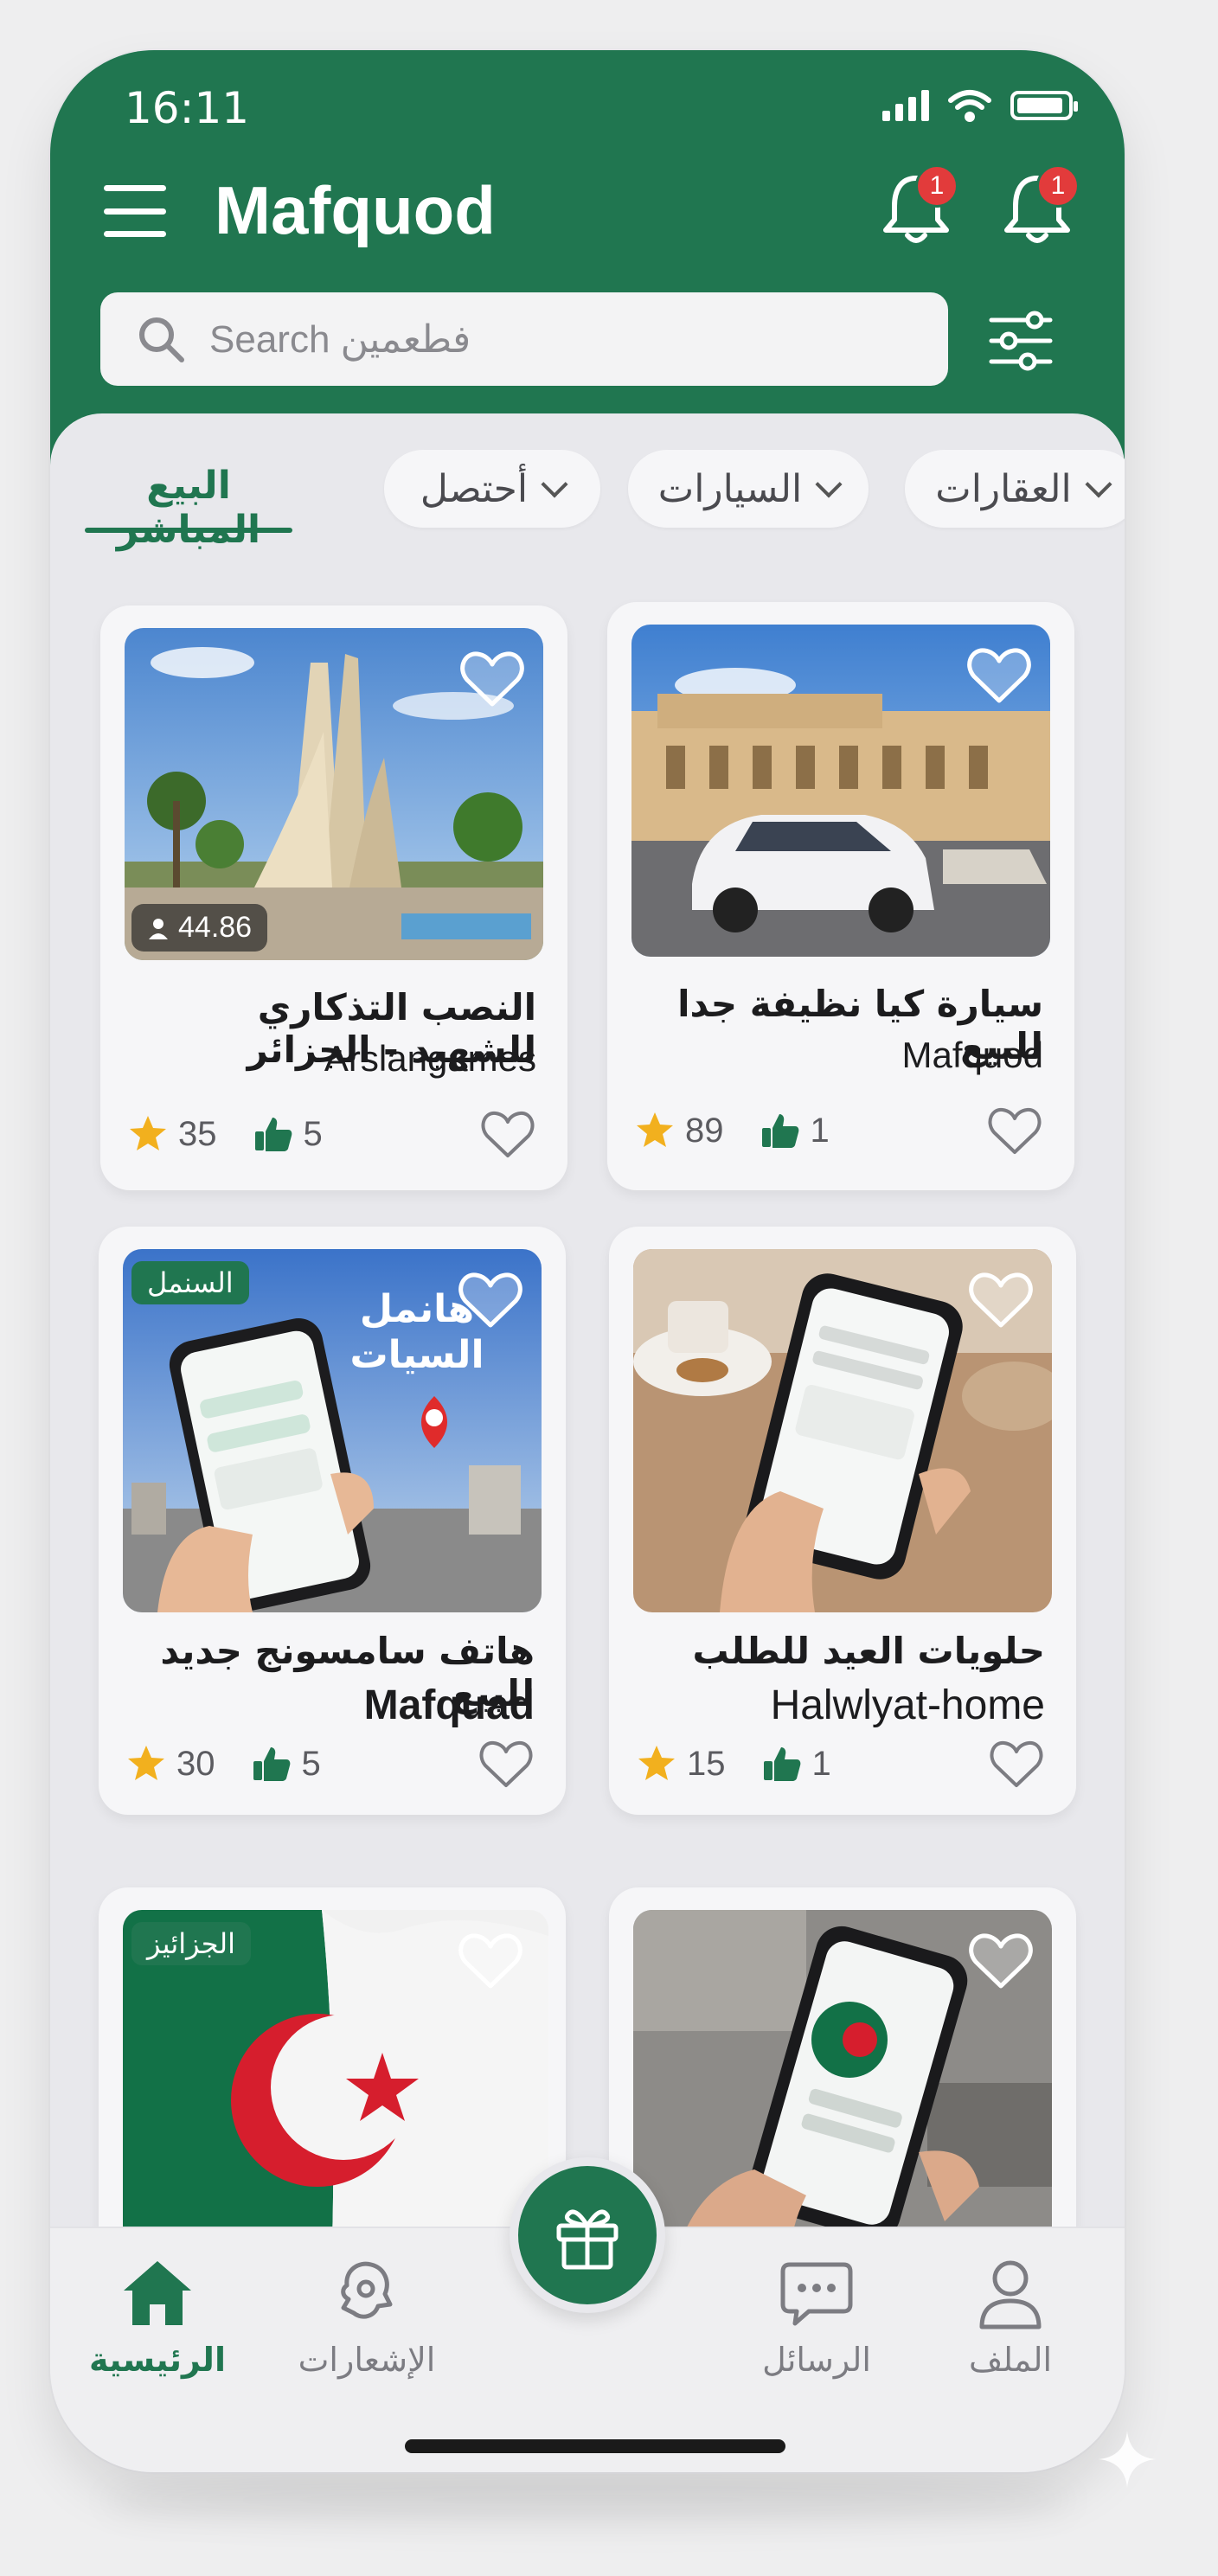  Describe the element at coordinates (223, 1764) in the screenshot. I see `listing-meta: 30 5` at that location.